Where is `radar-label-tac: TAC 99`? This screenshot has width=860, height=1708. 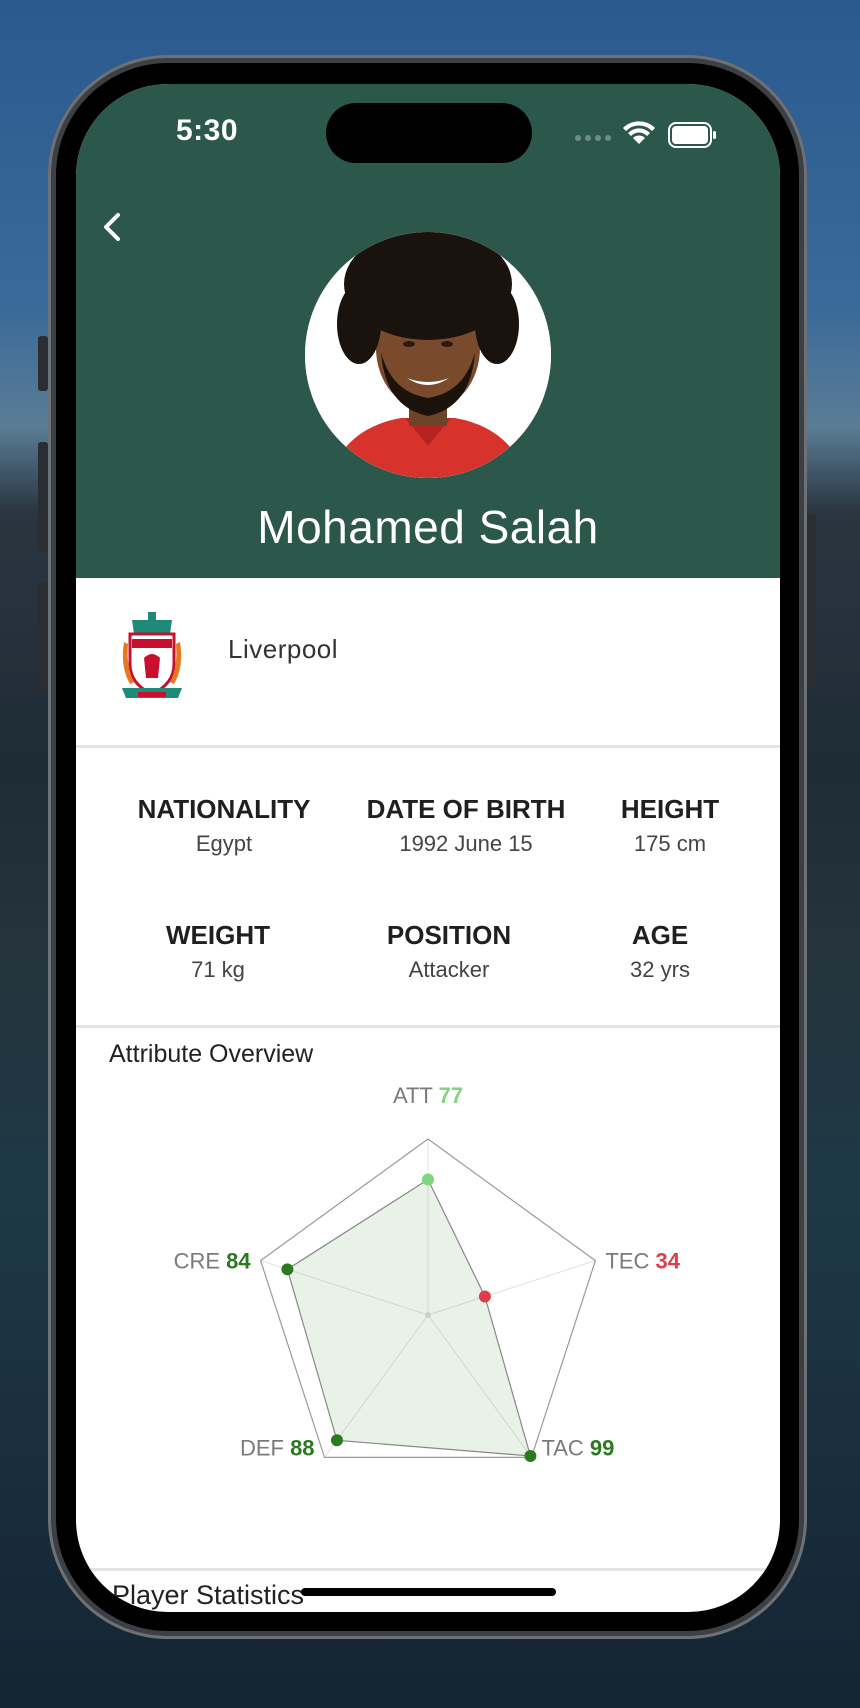
radar-label-tac: TAC 99 is located at coordinates (577, 1447).